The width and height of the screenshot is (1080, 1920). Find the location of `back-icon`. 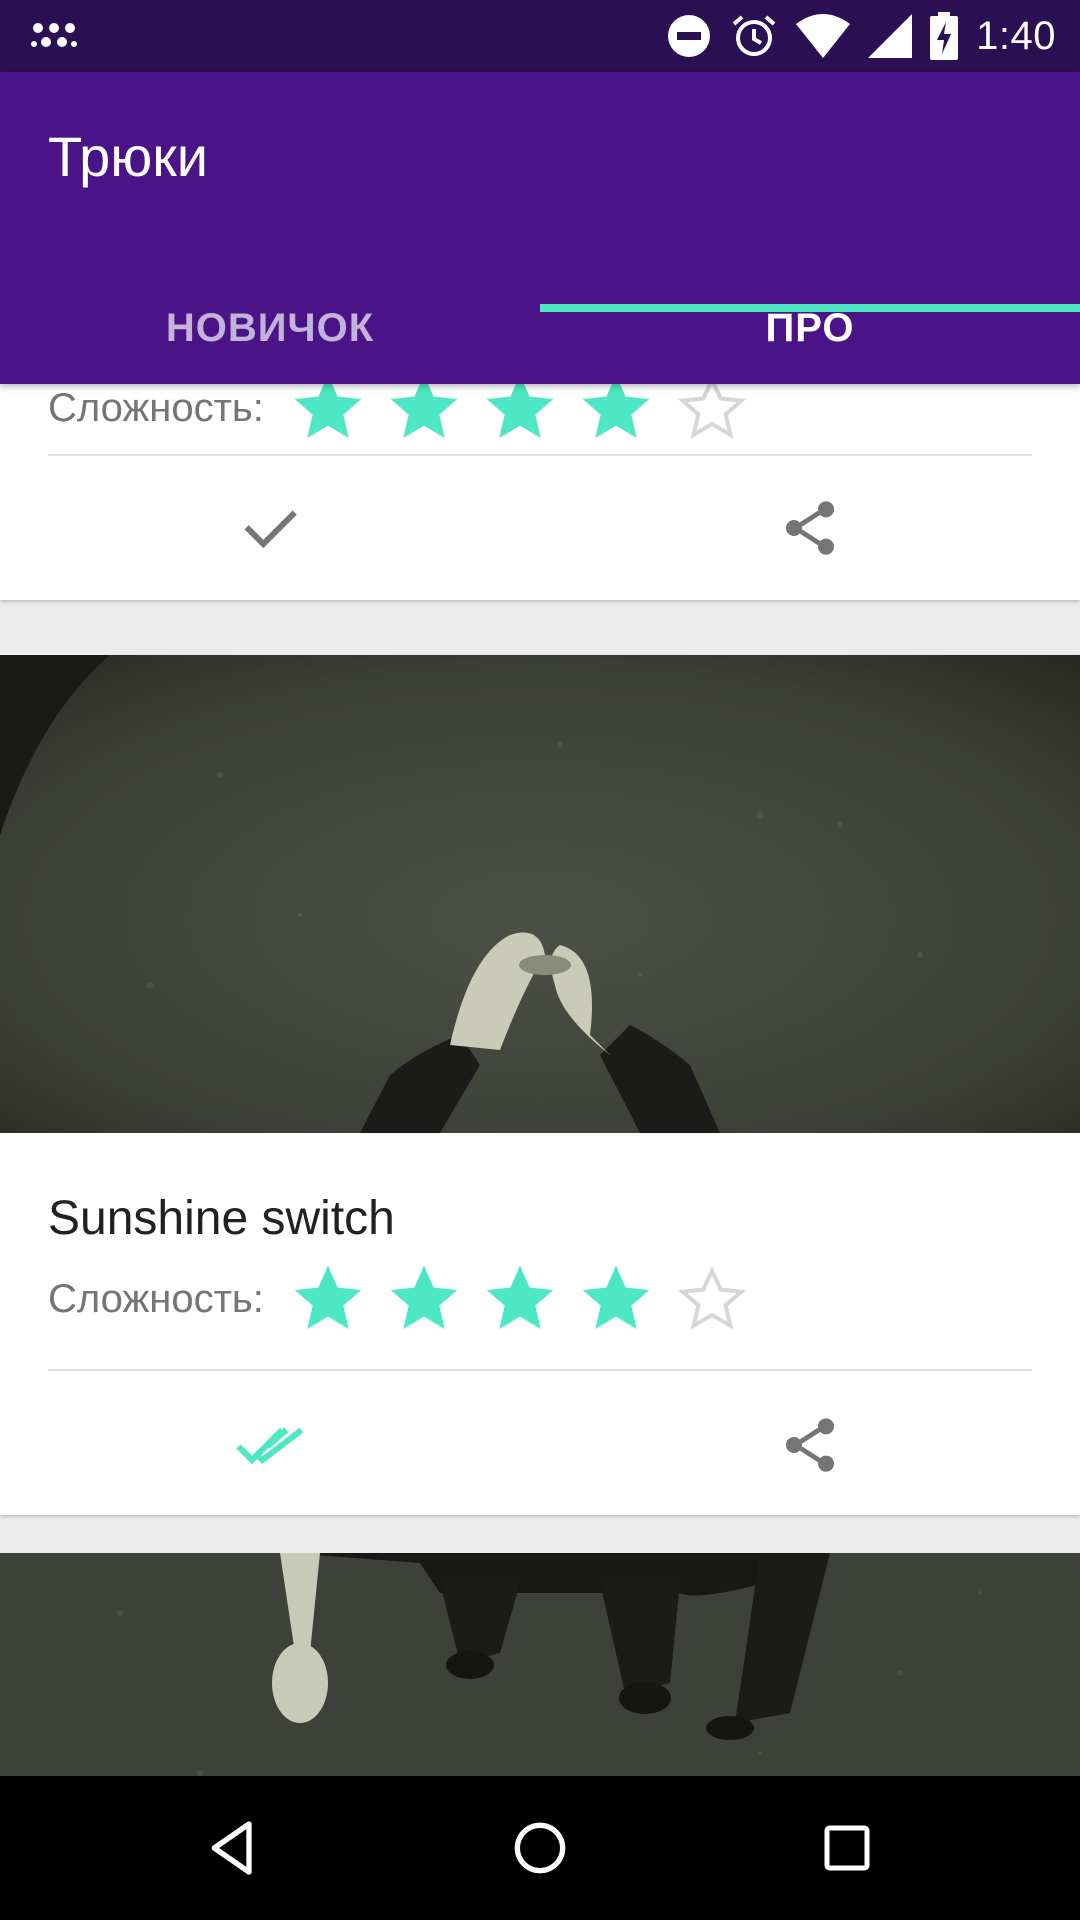

back-icon is located at coordinates (231, 1848).